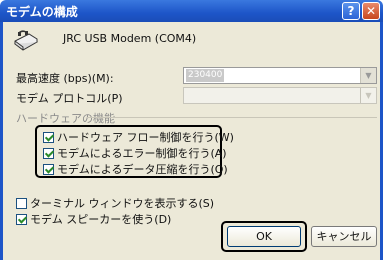  I want to click on max-speed-label: 最高速度 (bps)(M):, so click(65, 78).